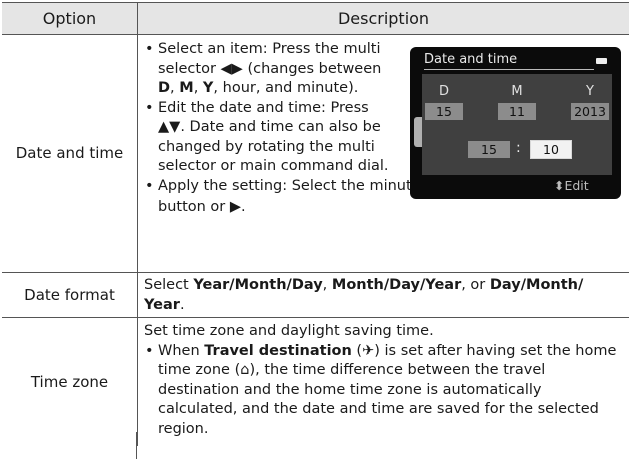 The image size is (631, 459). Describe the element at coordinates (443, 91) in the screenshot. I see `label-day: D` at that location.